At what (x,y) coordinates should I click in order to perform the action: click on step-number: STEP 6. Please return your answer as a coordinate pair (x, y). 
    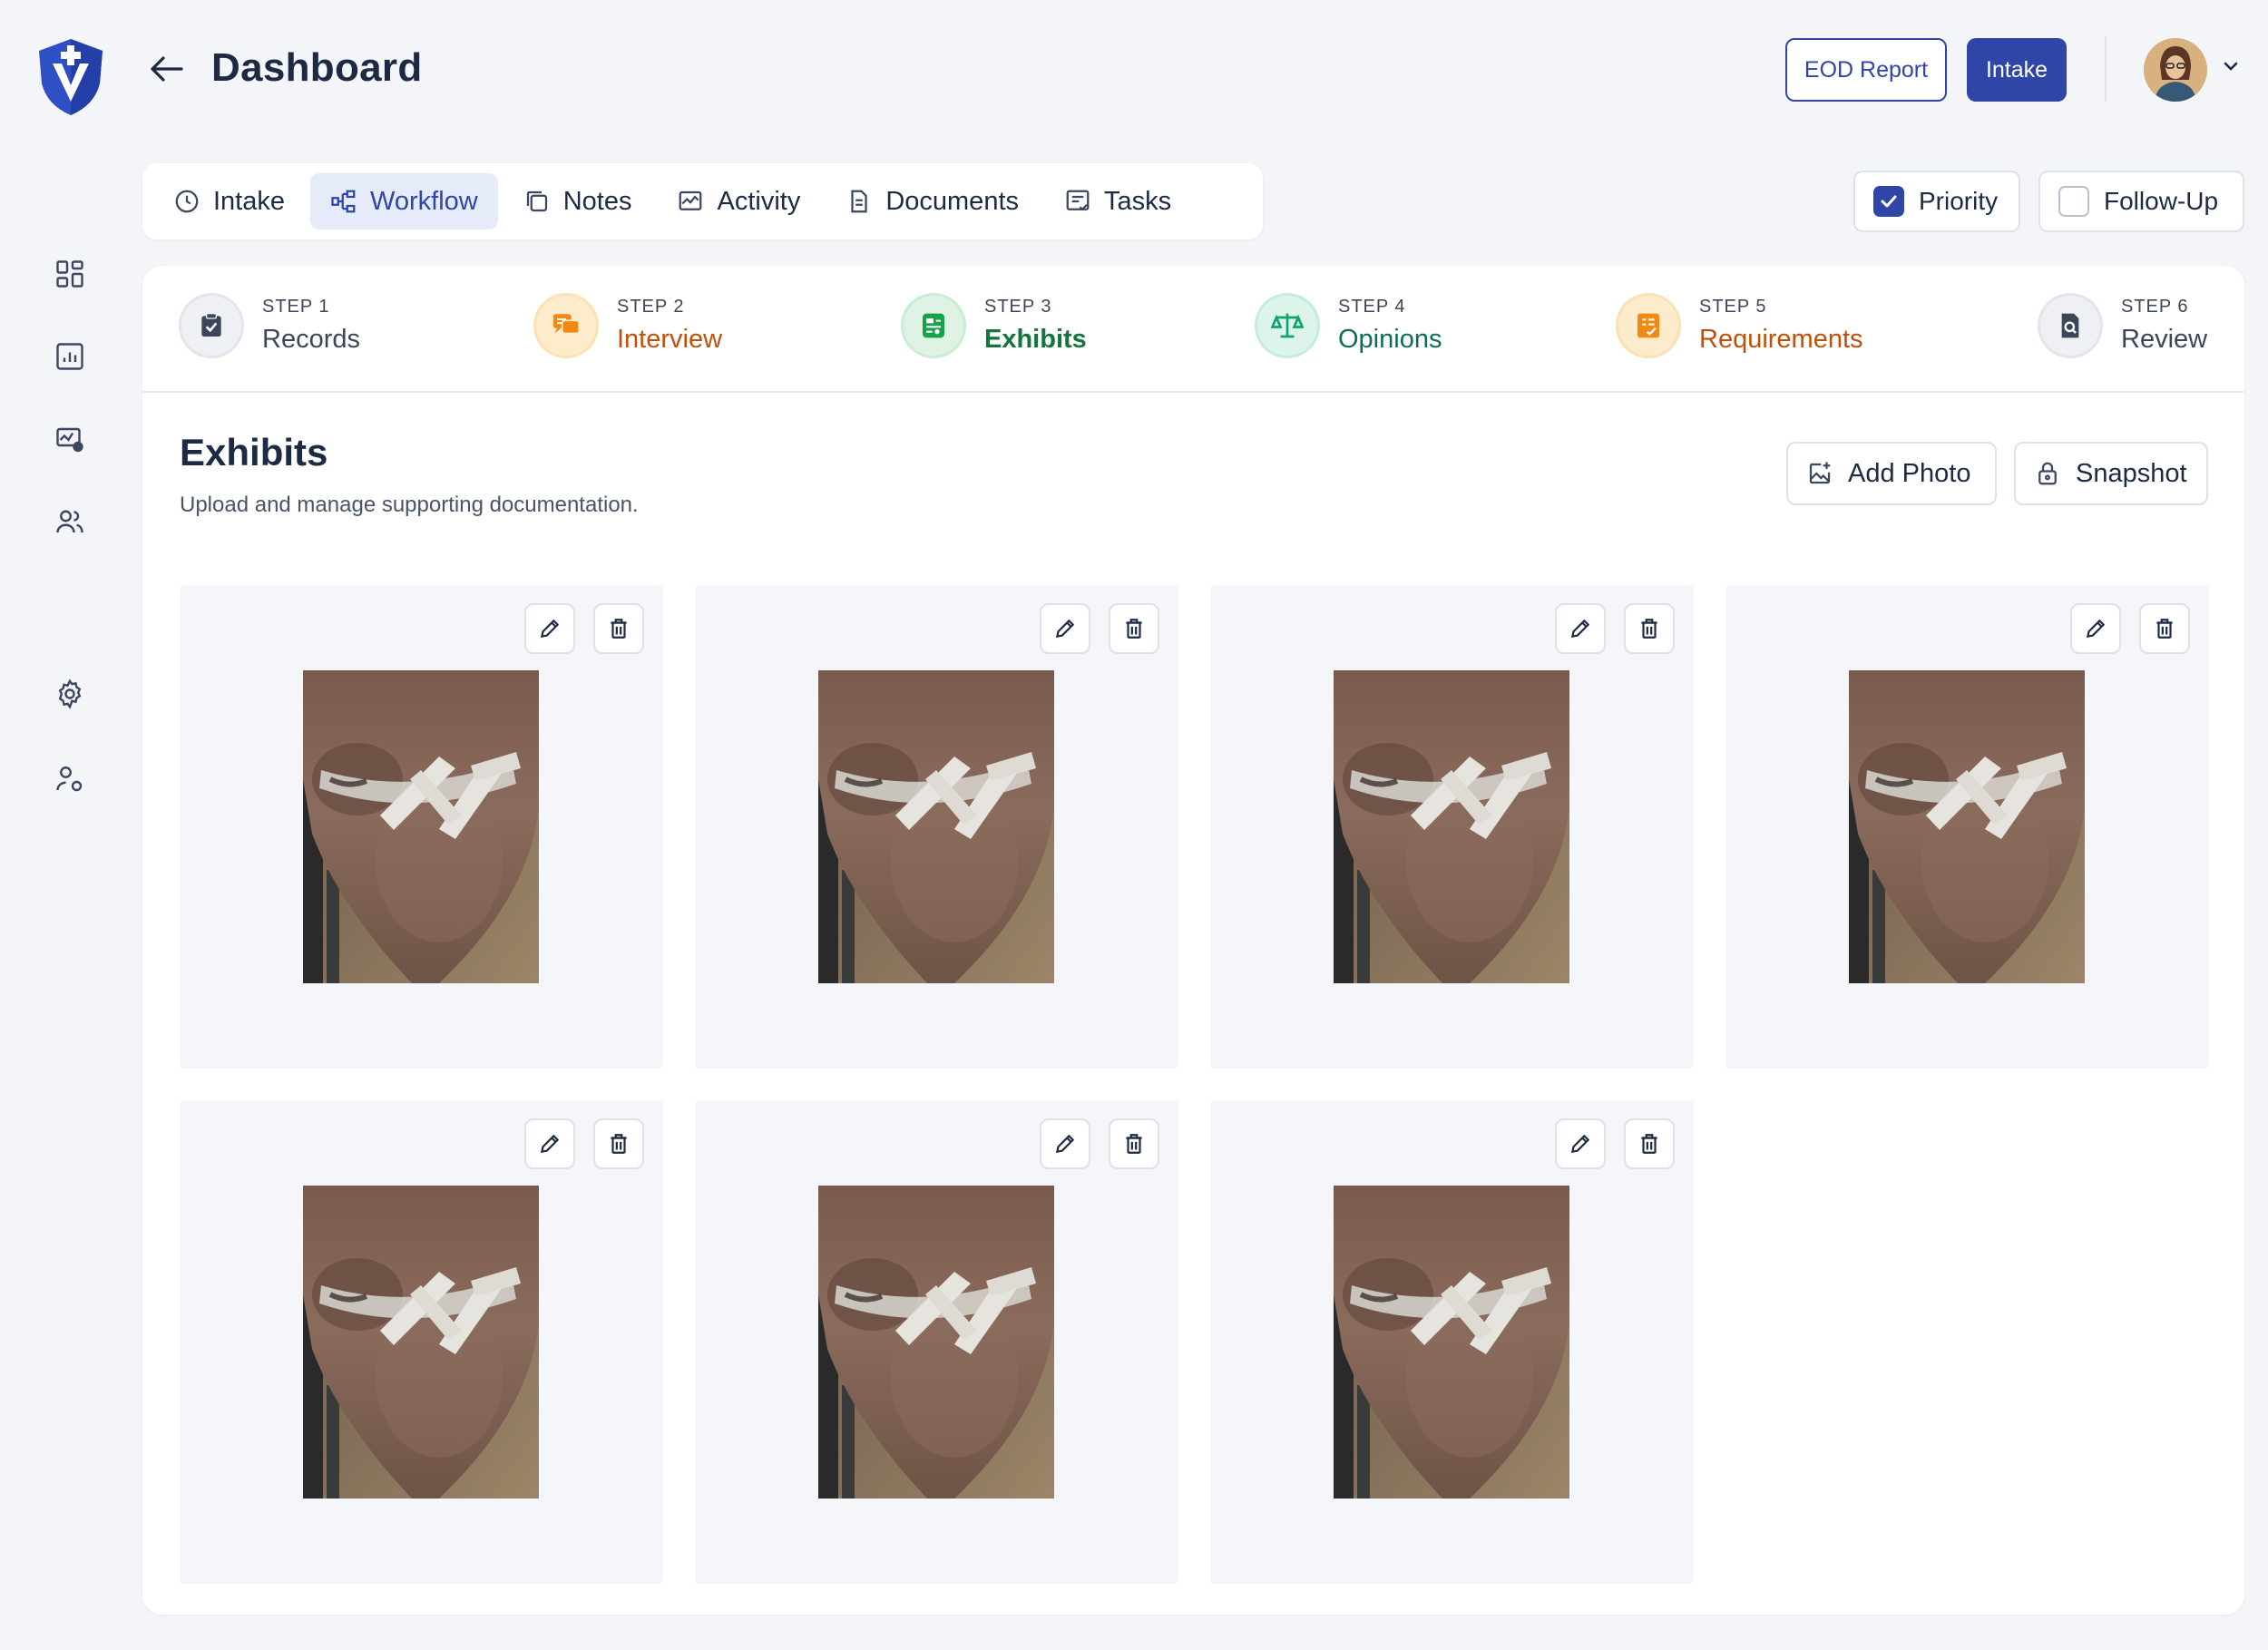
    Looking at the image, I should click on (2155, 307).